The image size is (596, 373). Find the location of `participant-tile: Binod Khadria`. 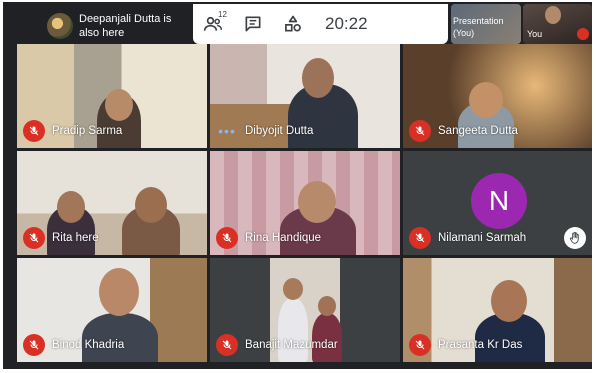

participant-tile: Binod Khadria is located at coordinates (112, 310).